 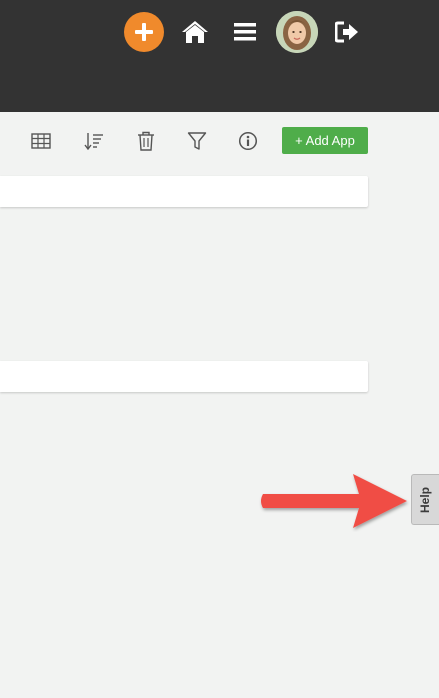 What do you see at coordinates (41, 141) in the screenshot?
I see `grid-view-icon` at bounding box center [41, 141].